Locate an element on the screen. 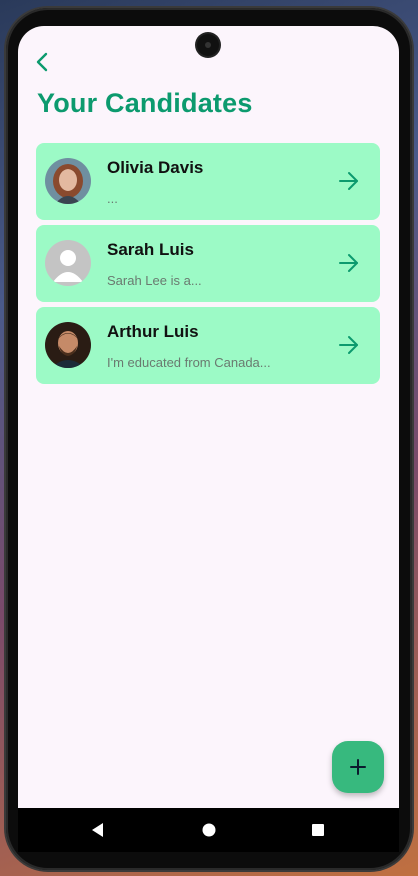 The image size is (418, 876). nav-home-icon is located at coordinates (209, 830).